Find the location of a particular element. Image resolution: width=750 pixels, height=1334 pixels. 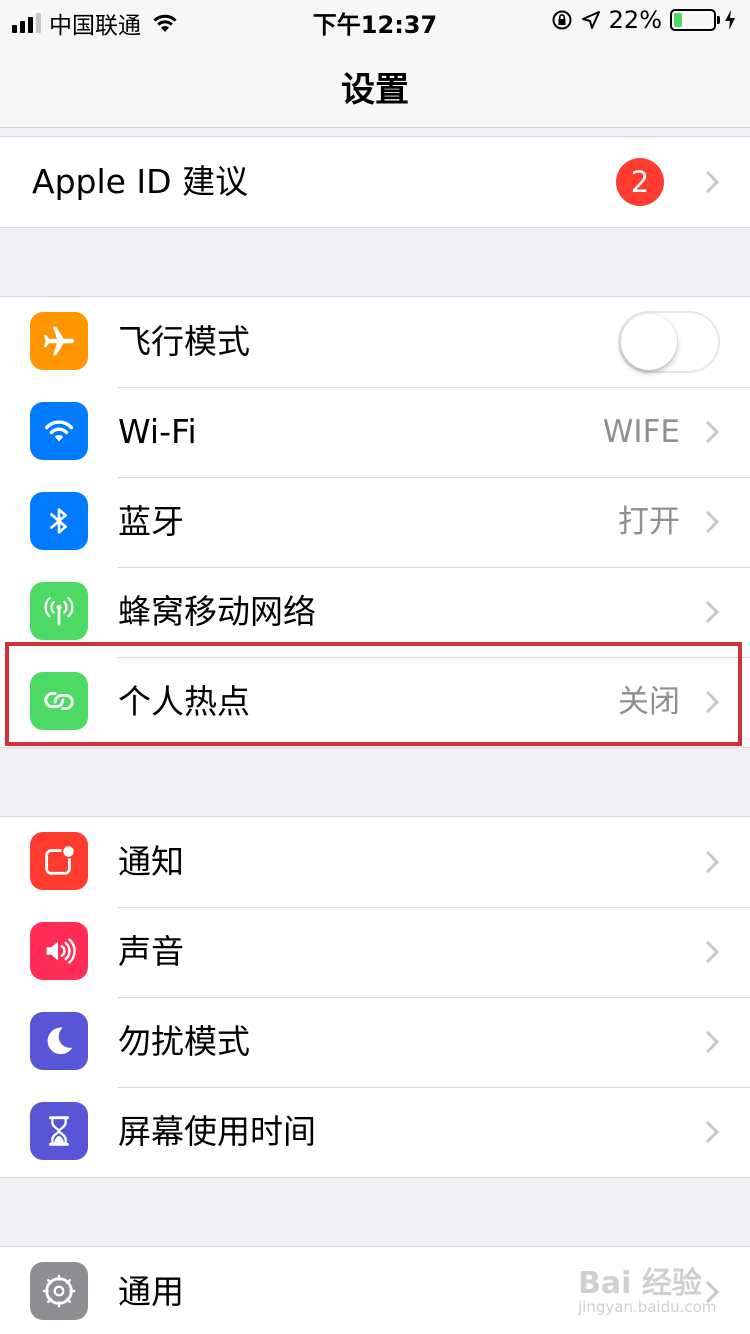

apple-id-group: Apple ID 建议 2 is located at coordinates (375, 182).